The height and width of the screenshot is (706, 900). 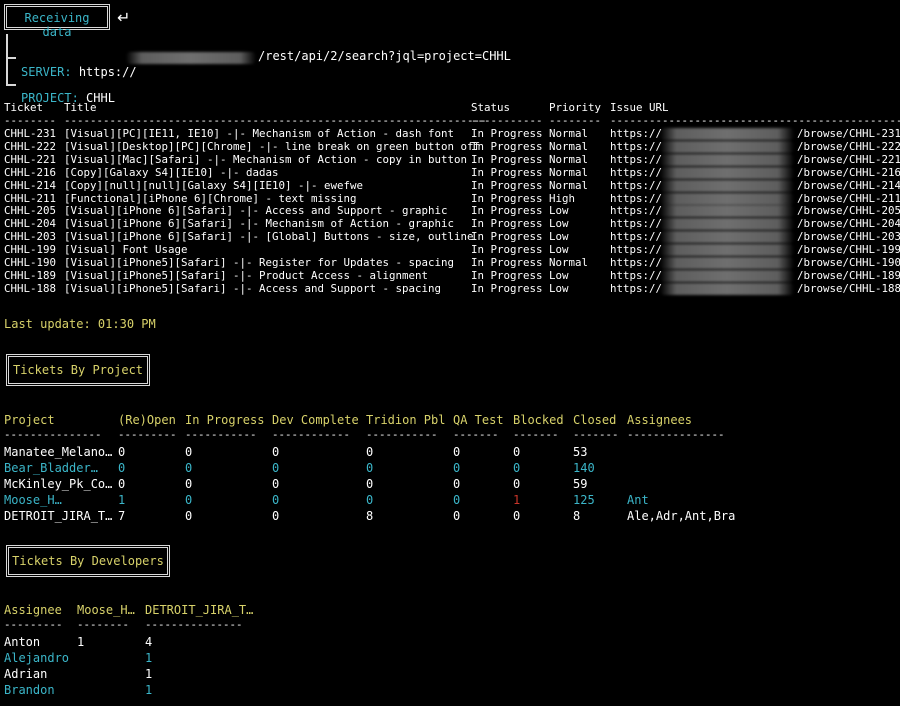 I want to click on column-header: Priority, so click(x=575, y=107).